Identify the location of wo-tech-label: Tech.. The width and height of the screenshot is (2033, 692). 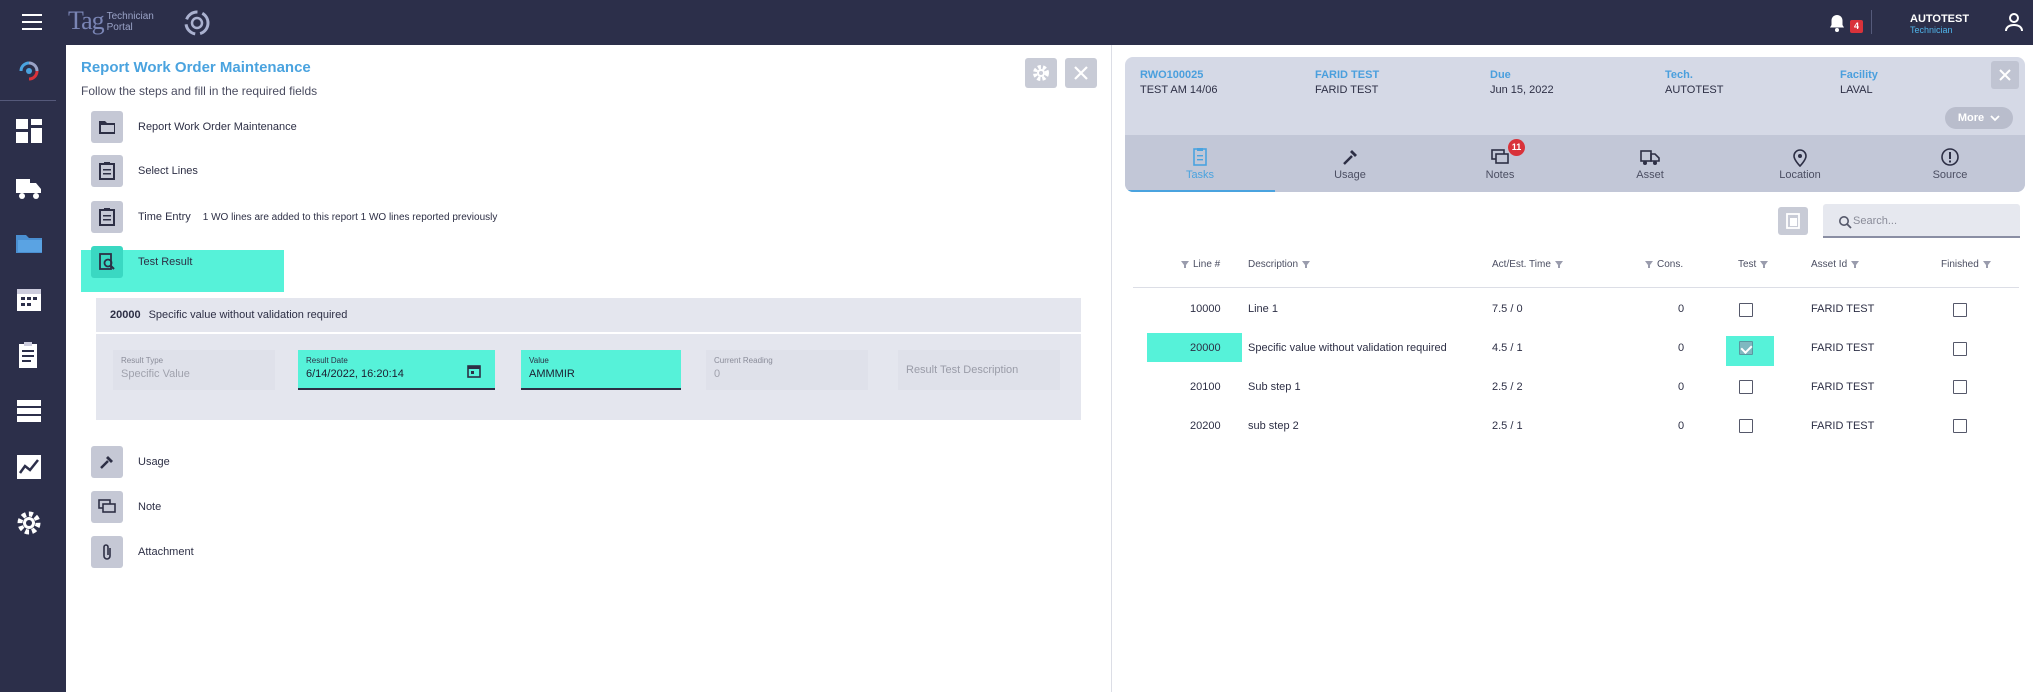
(1679, 75).